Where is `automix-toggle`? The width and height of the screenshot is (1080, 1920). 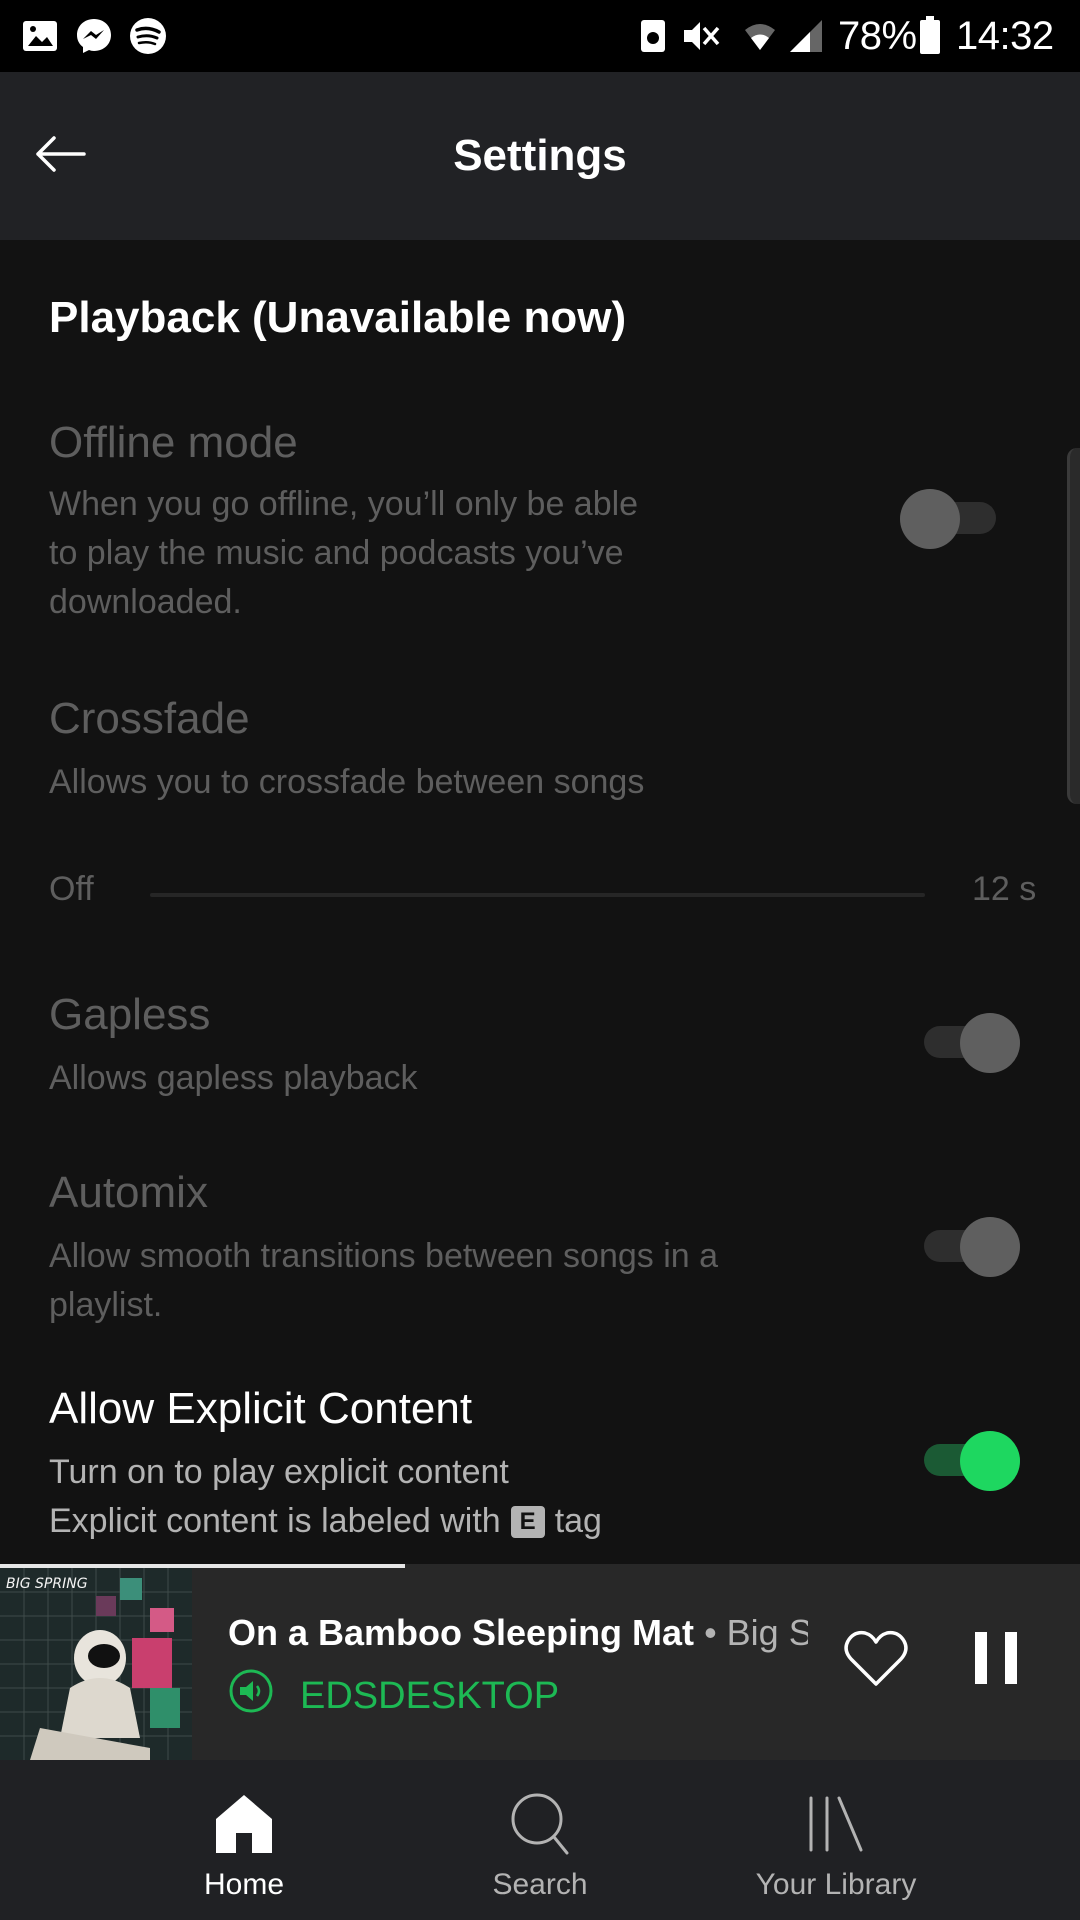
automix-toggle is located at coordinates (974, 1246).